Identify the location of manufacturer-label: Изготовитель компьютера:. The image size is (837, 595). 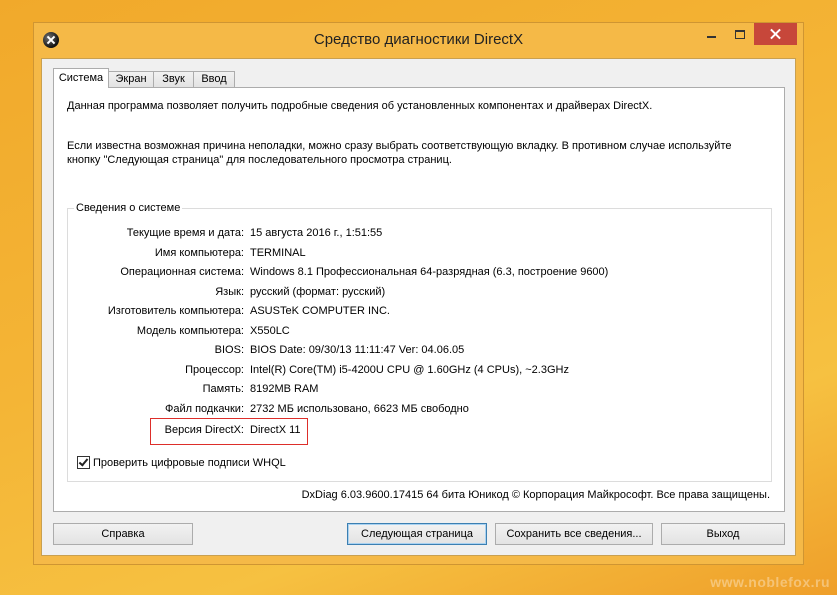
(175, 311).